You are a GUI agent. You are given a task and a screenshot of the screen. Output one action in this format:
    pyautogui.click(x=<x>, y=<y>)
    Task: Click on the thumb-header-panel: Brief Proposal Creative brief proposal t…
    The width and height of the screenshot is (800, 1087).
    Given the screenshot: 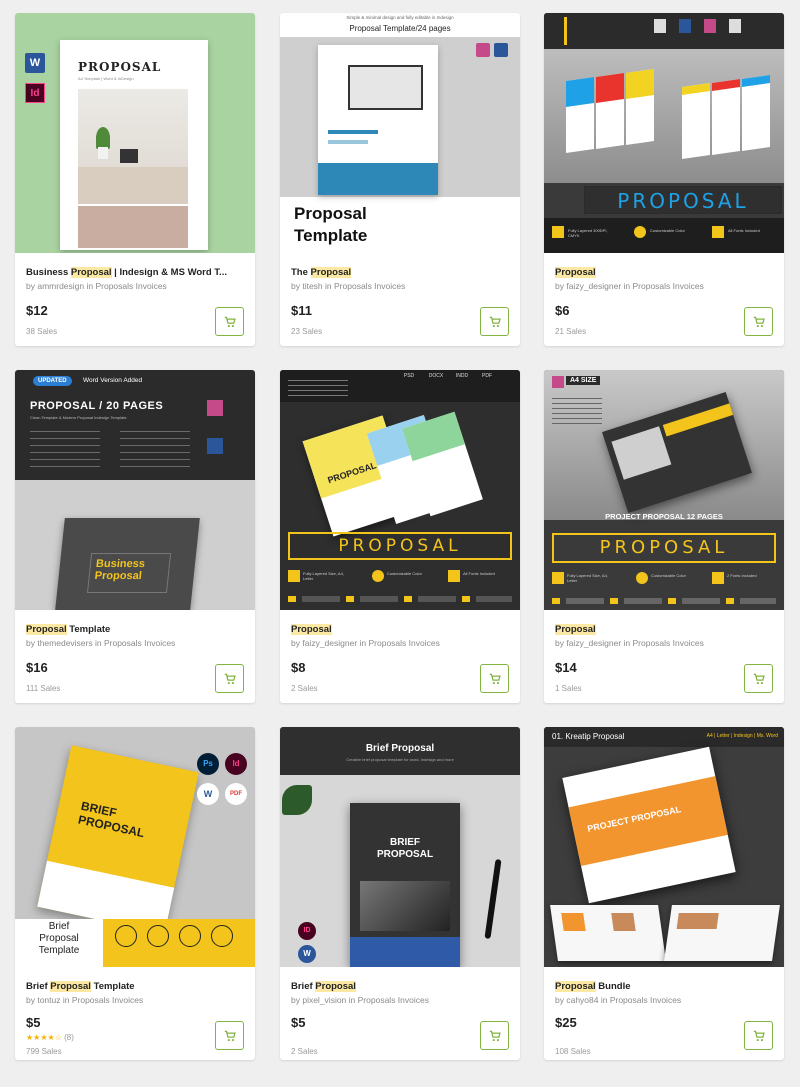 What is the action you would take?
    pyautogui.click(x=400, y=751)
    